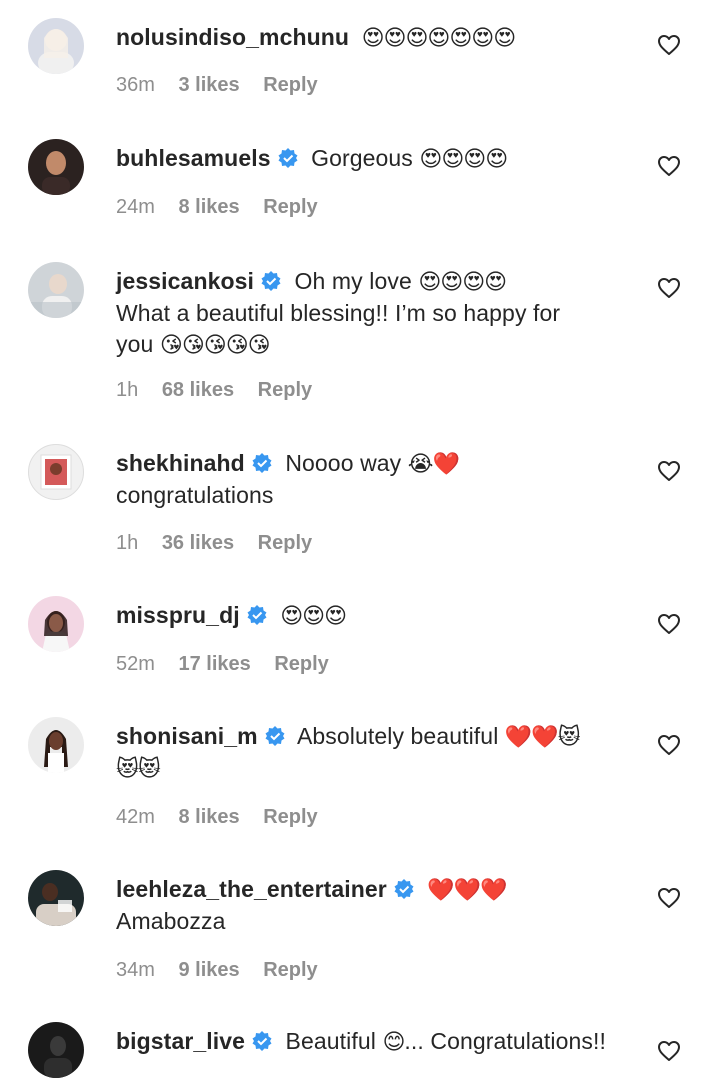  Describe the element at coordinates (198, 543) in the screenshot. I see `likes-count: 36 likes` at that location.